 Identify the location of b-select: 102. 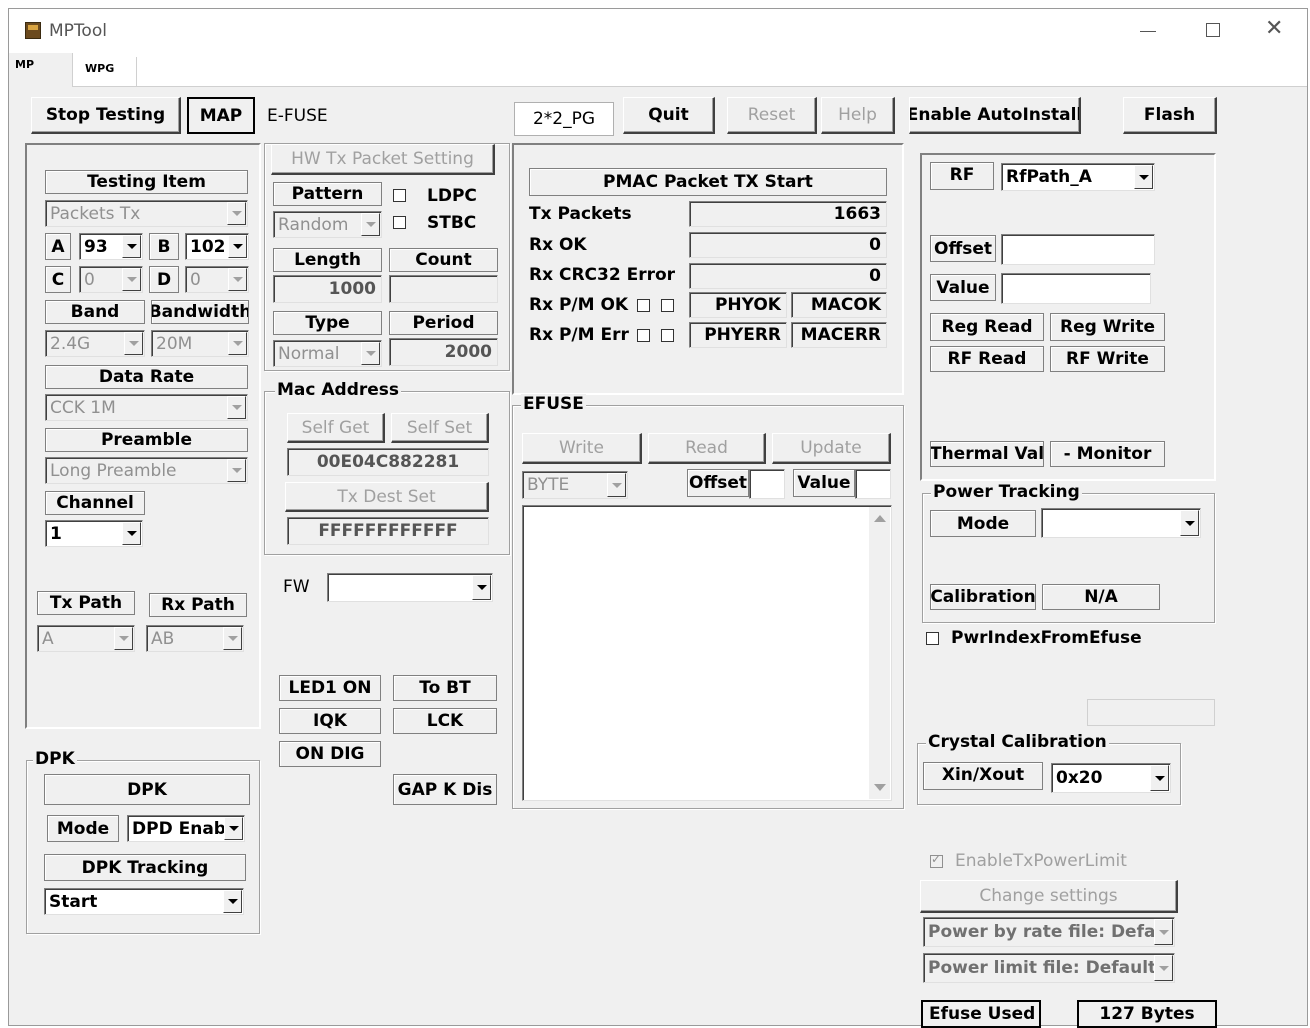
(217, 246).